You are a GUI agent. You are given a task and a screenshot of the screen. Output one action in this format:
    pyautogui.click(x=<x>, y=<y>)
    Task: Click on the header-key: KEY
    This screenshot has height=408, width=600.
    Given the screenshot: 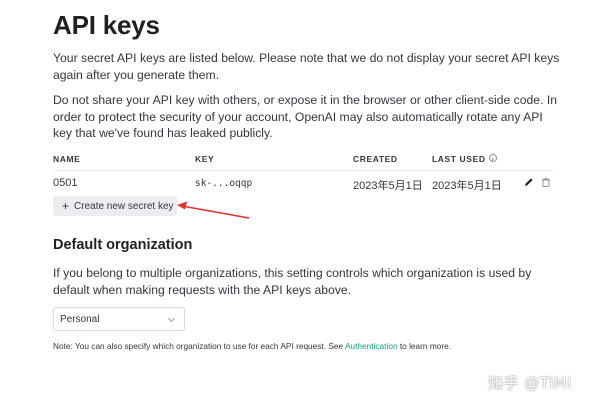 What is the action you would take?
    pyautogui.click(x=205, y=159)
    